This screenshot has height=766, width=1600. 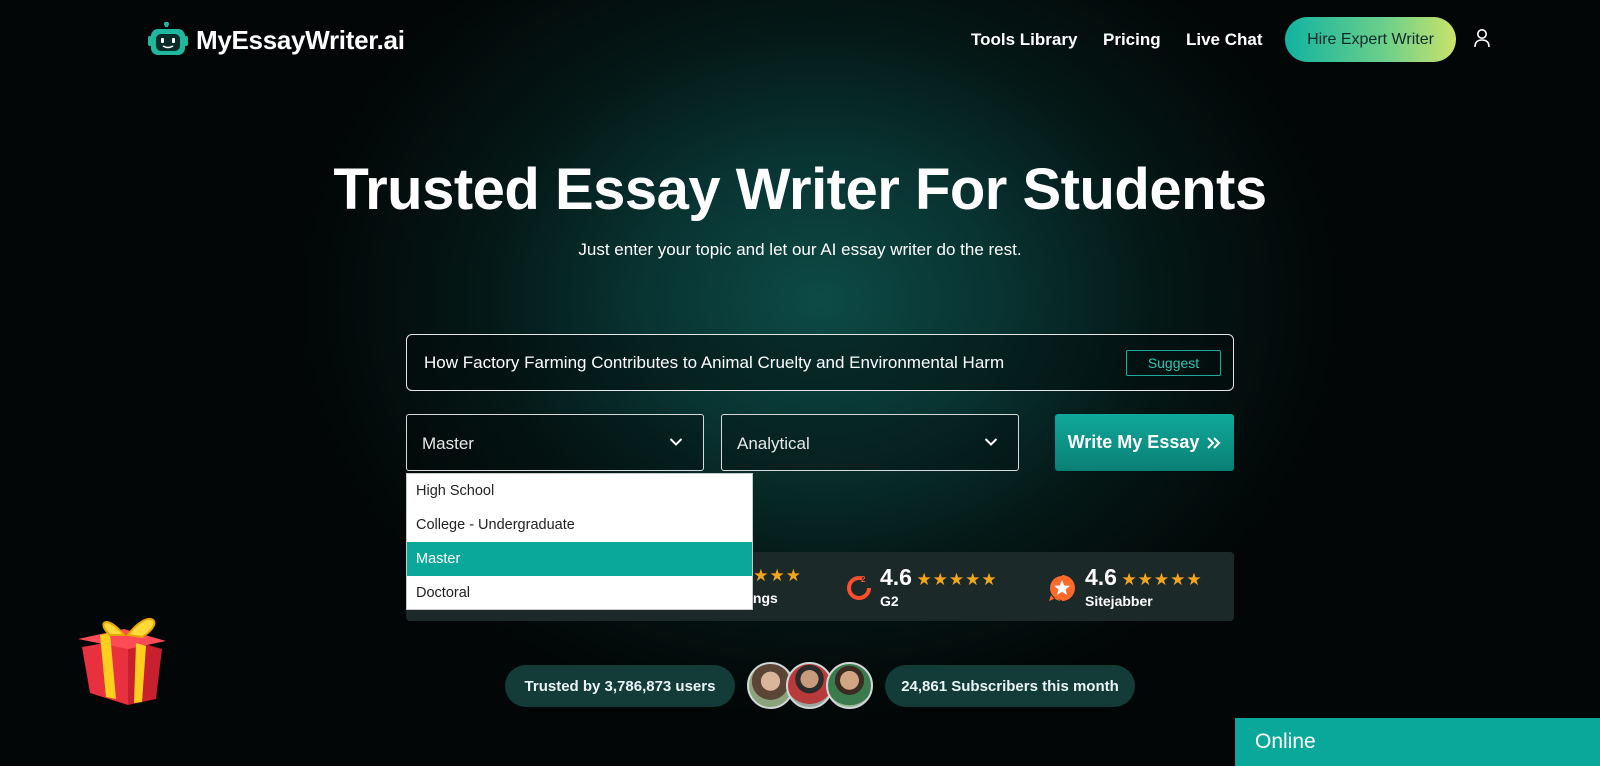 I want to click on nav-pricing: Pricing, so click(x=1132, y=40).